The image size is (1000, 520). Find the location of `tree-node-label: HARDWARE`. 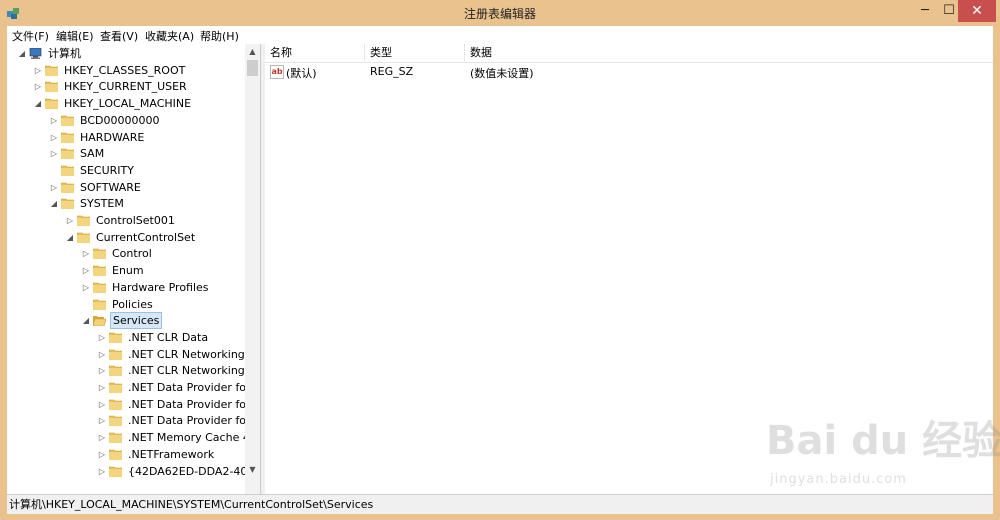

tree-node-label: HARDWARE is located at coordinates (112, 138).